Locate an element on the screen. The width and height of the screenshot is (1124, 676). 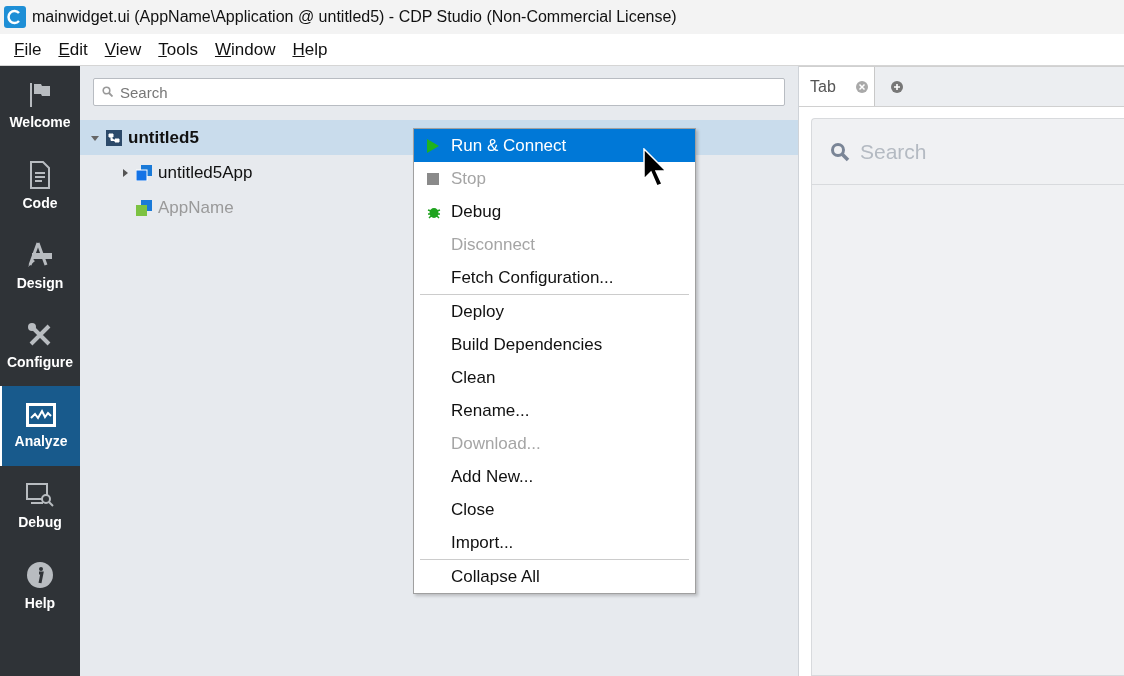
context-menu-item: Clean is located at coordinates (554, 377).